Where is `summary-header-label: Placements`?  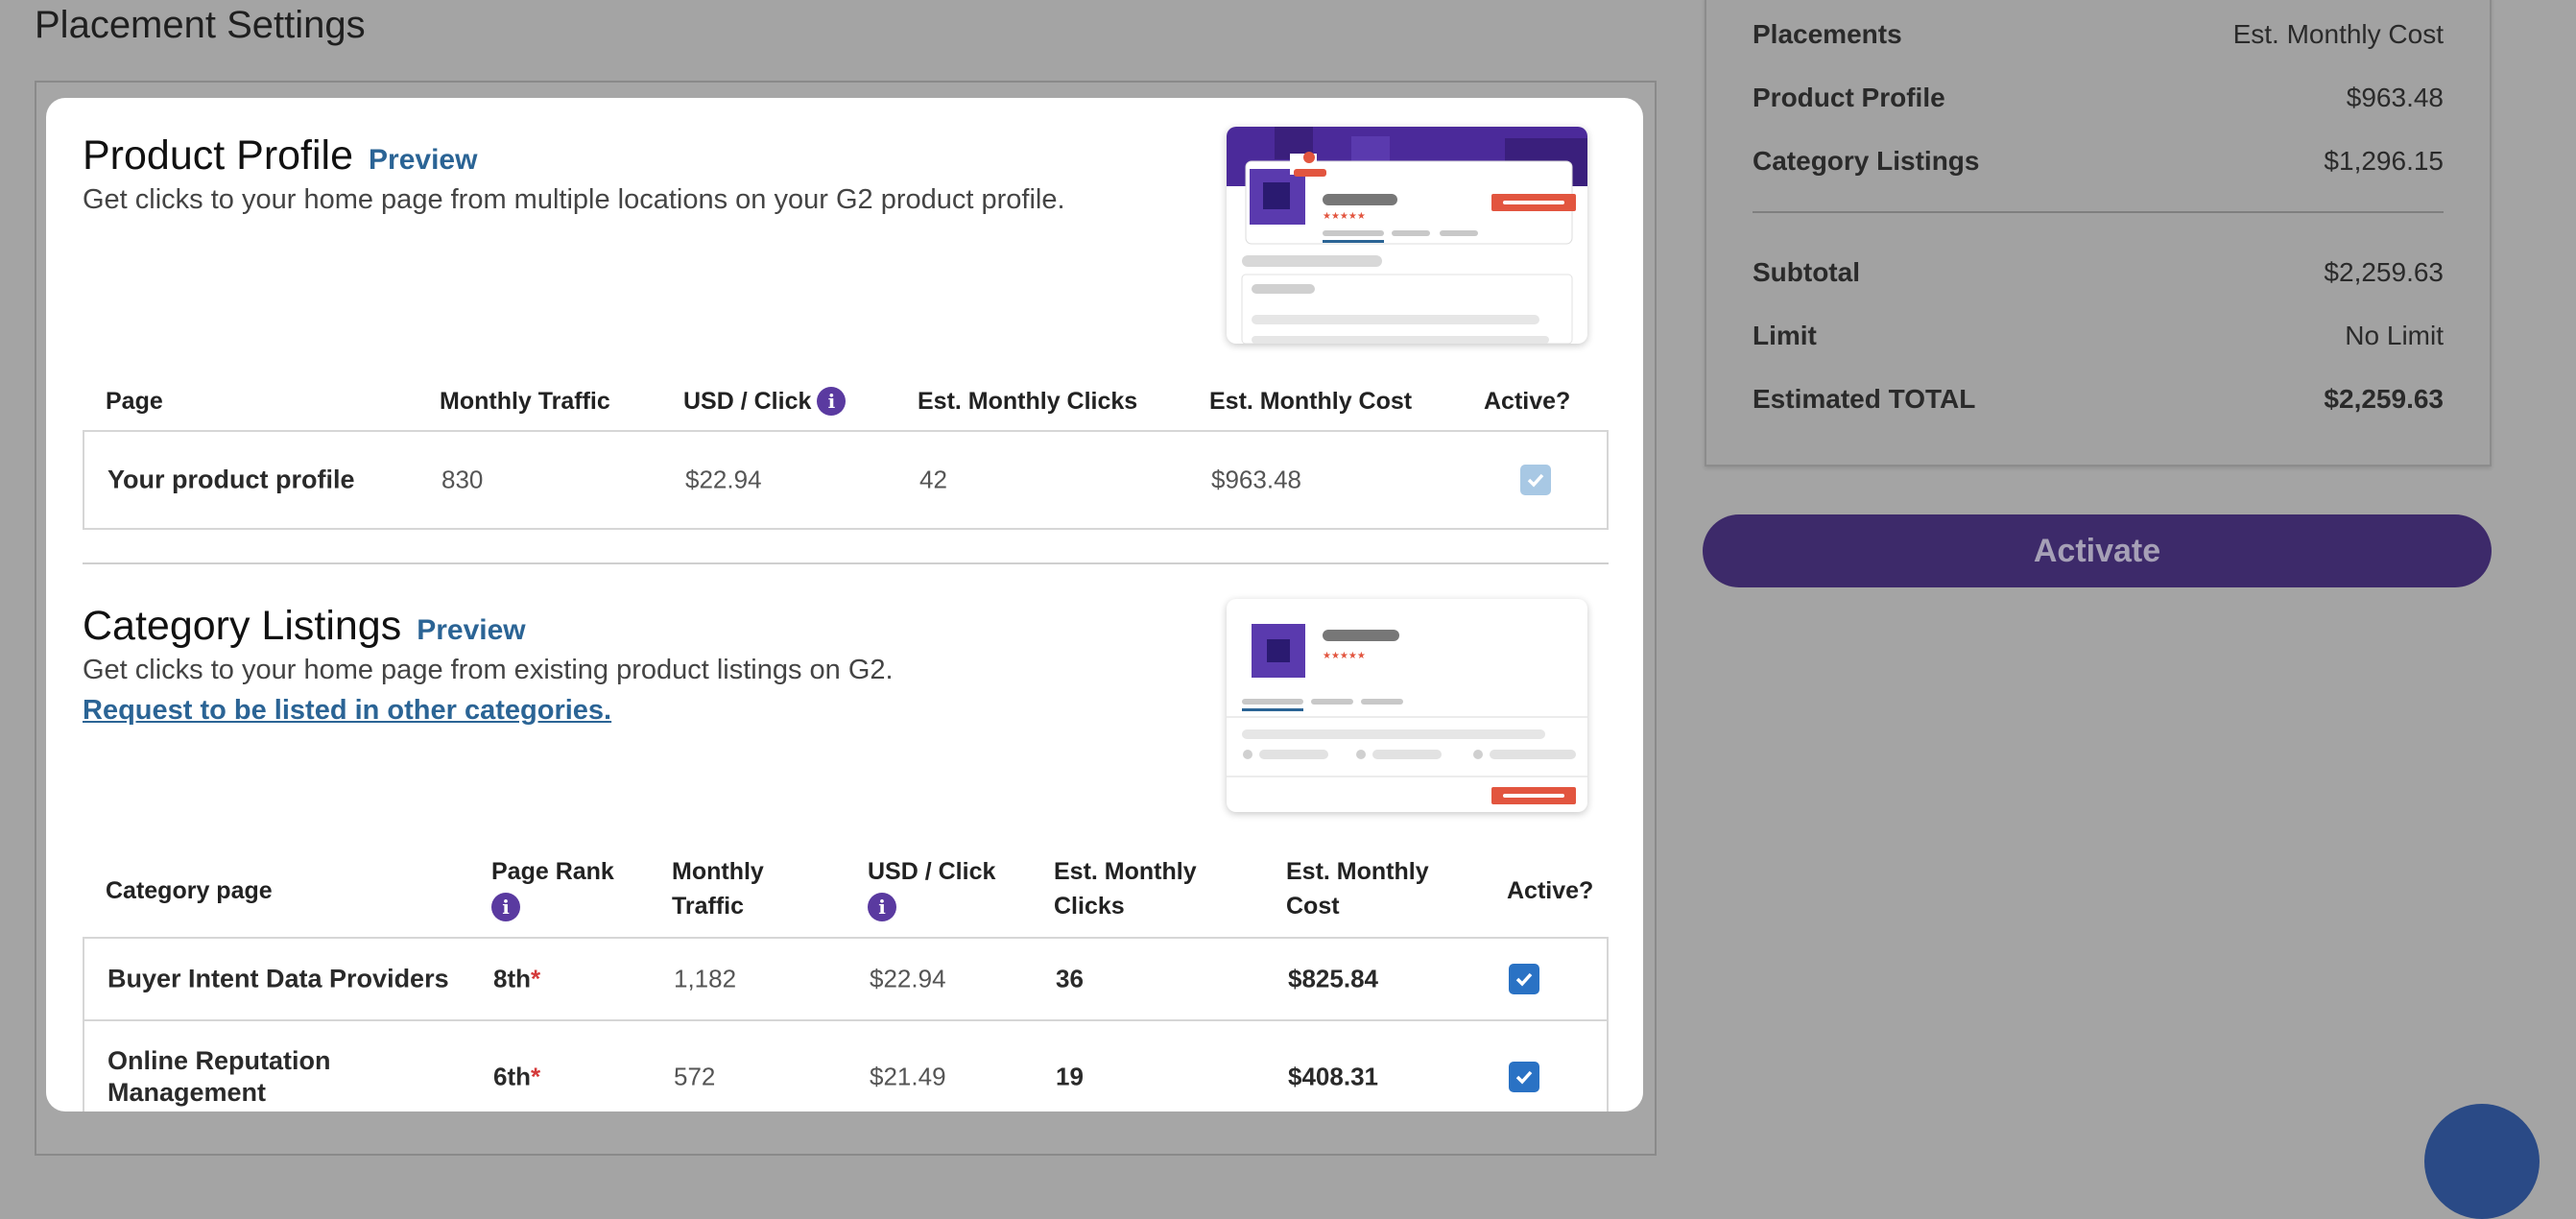 summary-header-label: Placements is located at coordinates (1827, 34).